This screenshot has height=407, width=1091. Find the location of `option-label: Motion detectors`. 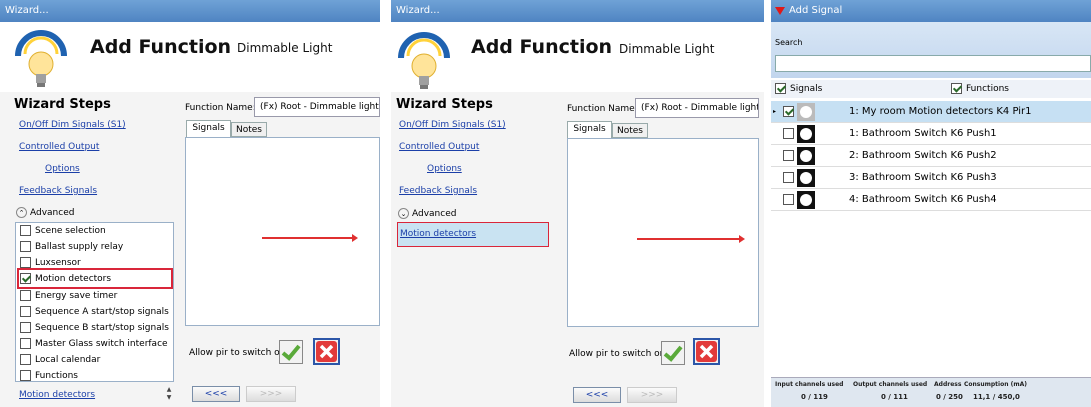

option-label: Motion detectors is located at coordinates (73, 279).